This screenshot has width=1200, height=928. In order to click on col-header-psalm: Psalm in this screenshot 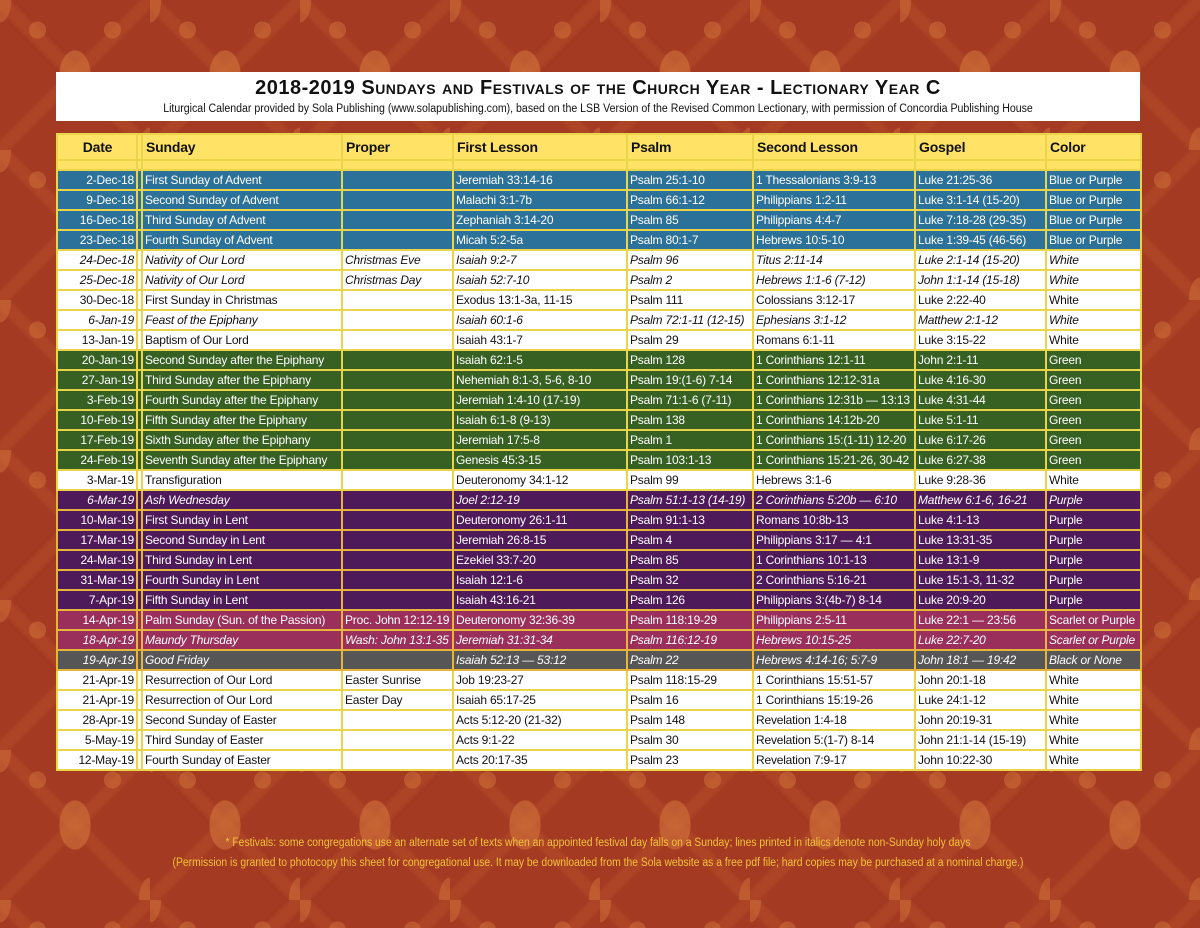, I will do `click(690, 147)`.